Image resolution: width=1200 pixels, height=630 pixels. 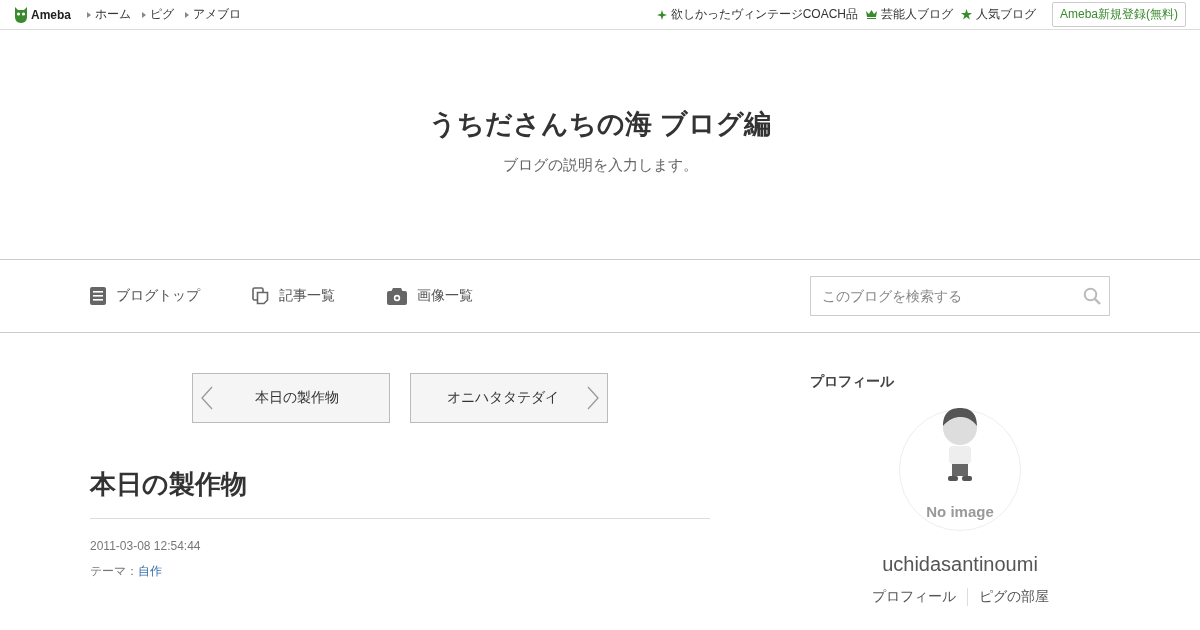 What do you see at coordinates (509, 398) in the screenshot?
I see `next-entry-button: オニハタタテダイ` at bounding box center [509, 398].